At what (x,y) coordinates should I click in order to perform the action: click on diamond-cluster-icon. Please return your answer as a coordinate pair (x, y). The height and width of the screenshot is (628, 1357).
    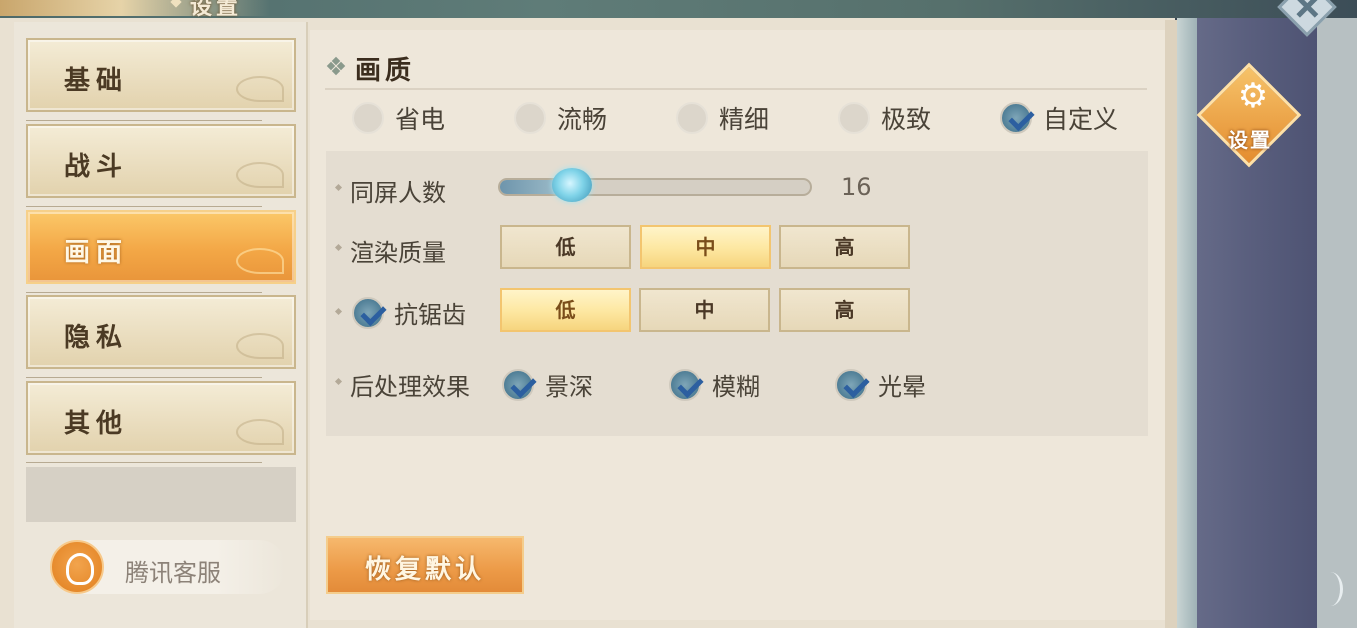
    Looking at the image, I should click on (336, 66).